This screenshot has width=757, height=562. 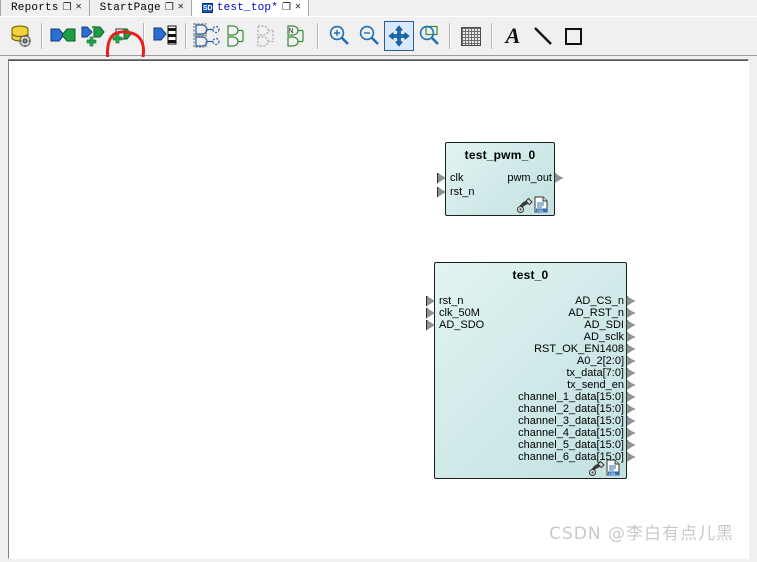 What do you see at coordinates (571, 409) in the screenshot?
I see `pin-label: channel_2_data[15:0]` at bounding box center [571, 409].